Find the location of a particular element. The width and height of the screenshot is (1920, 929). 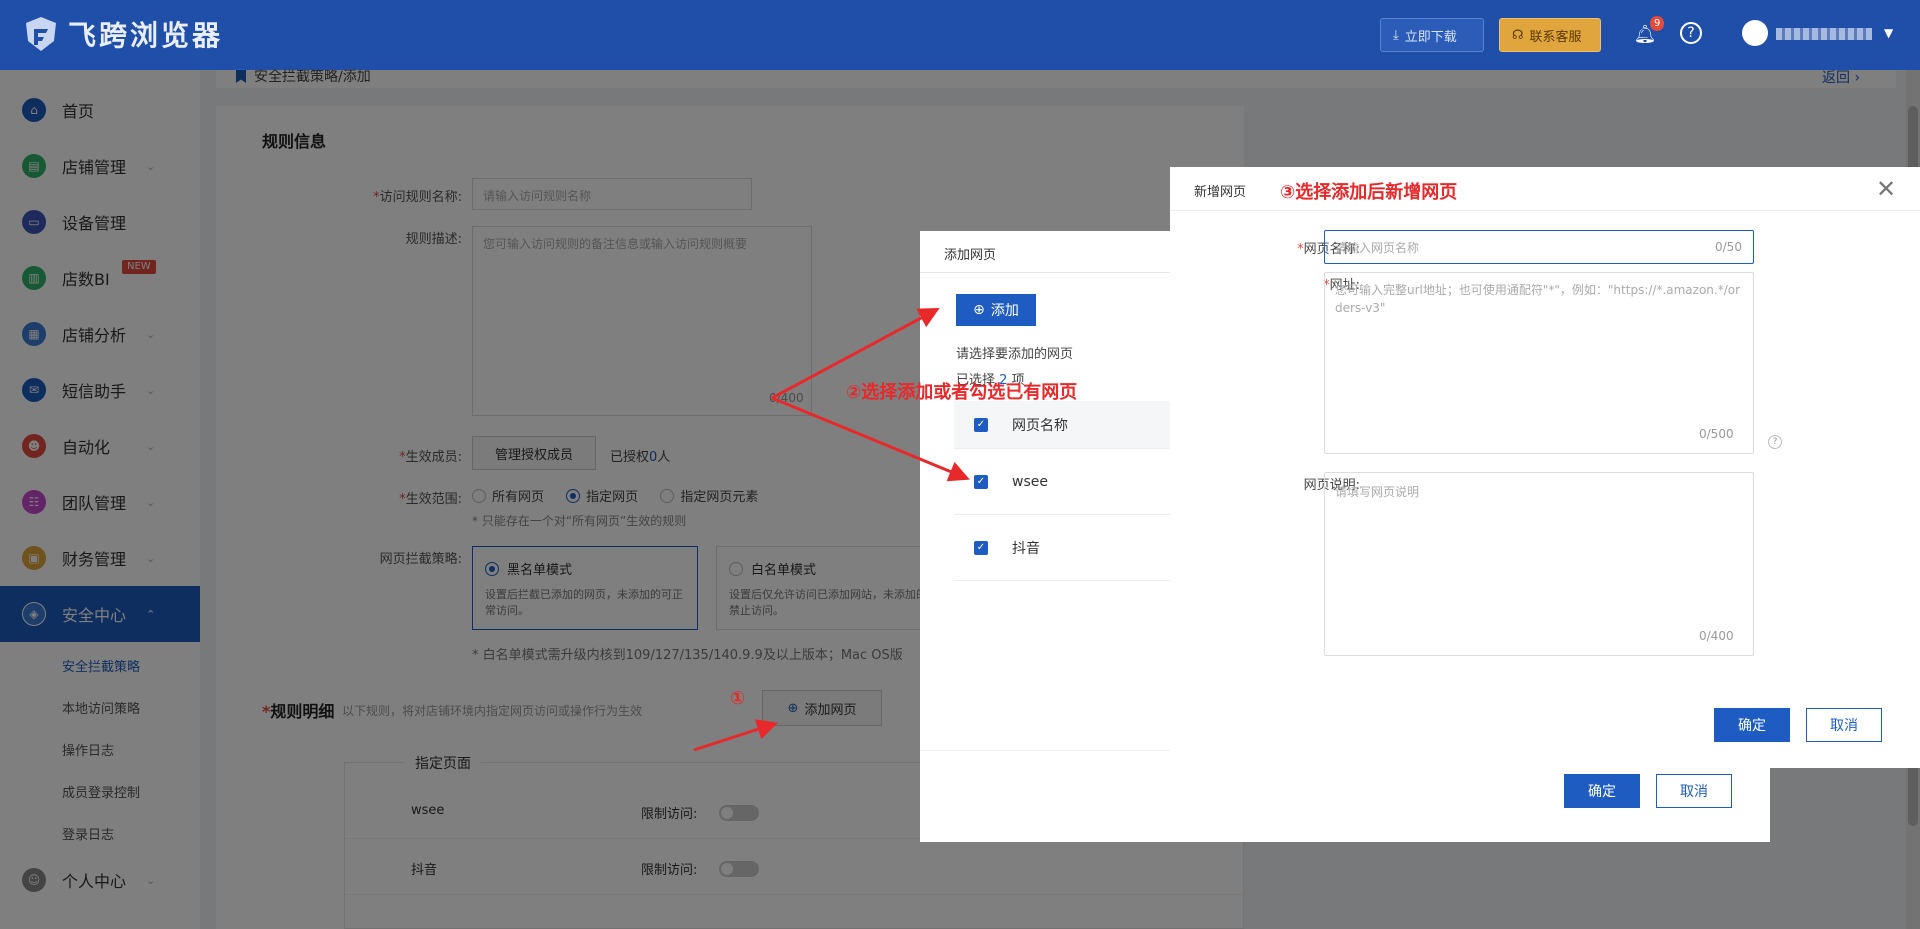

chevron-down-icon: ▼ is located at coordinates (1888, 33).